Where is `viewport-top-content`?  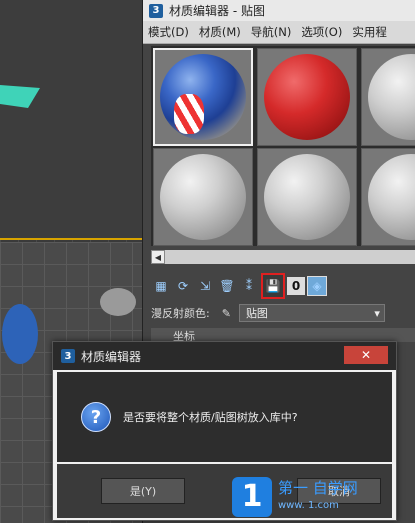
viewport-top-content is located at coordinates (20, 96).